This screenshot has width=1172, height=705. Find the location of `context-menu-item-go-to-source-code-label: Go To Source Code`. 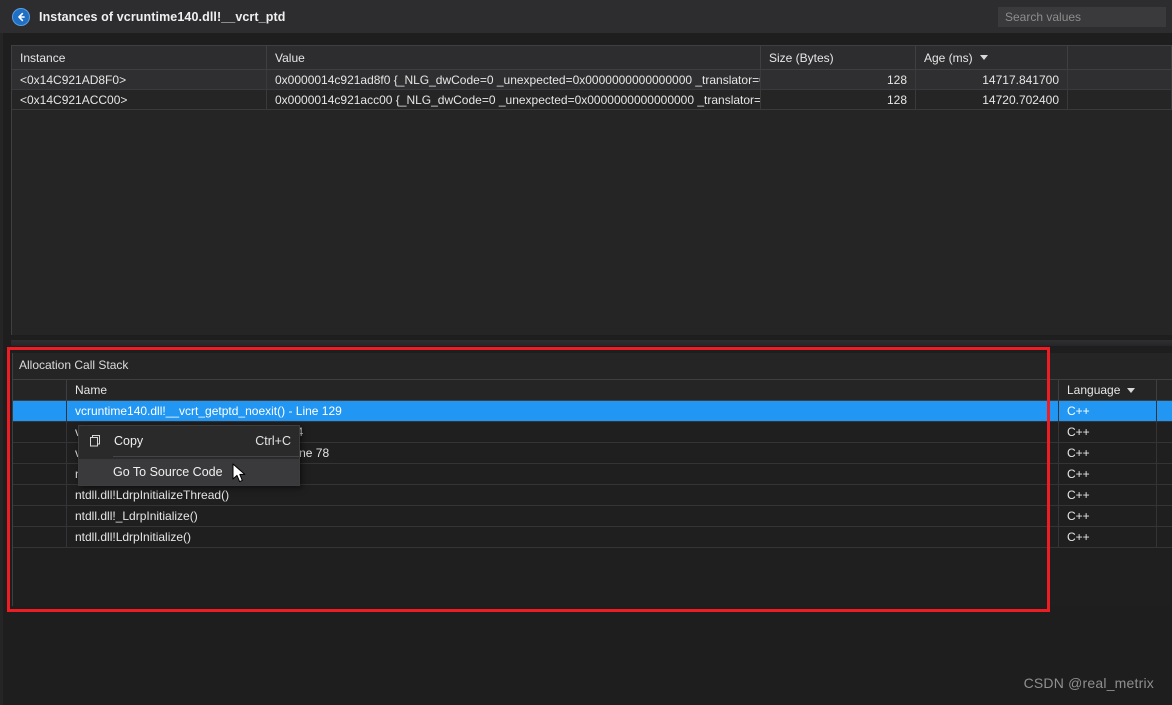

context-menu-item-go-to-source-code-label: Go To Source Code is located at coordinates (168, 472).